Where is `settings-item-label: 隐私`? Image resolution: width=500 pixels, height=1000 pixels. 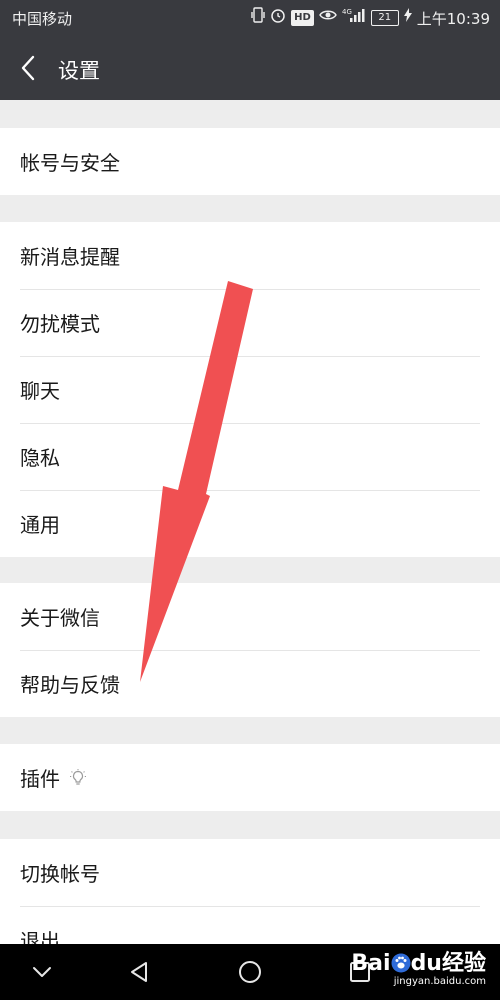
settings-item-label: 隐私 is located at coordinates (40, 458).